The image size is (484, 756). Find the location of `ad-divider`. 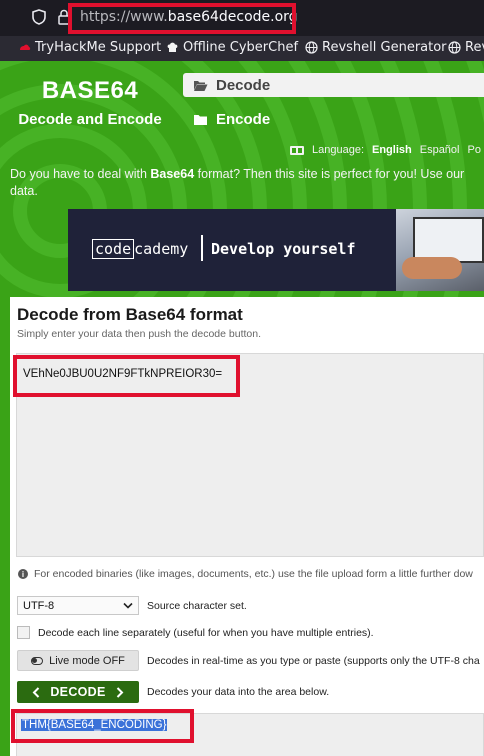

ad-divider is located at coordinates (202, 248).